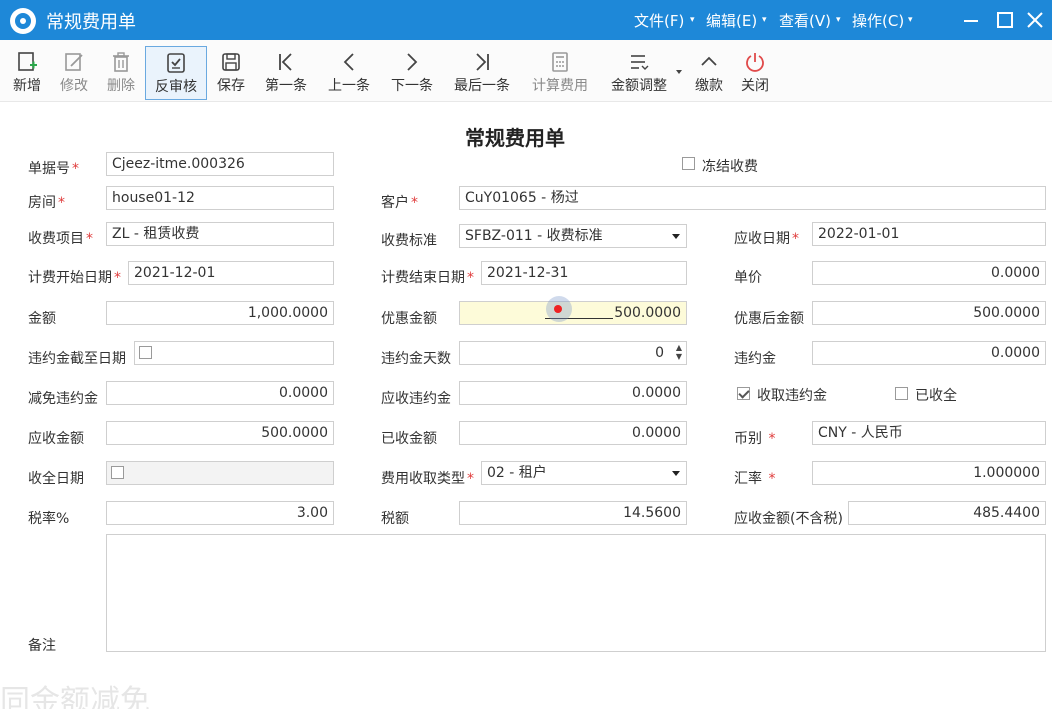  Describe the element at coordinates (929, 273) in the screenshot. I see `unit-price-field: 0.0000` at that location.